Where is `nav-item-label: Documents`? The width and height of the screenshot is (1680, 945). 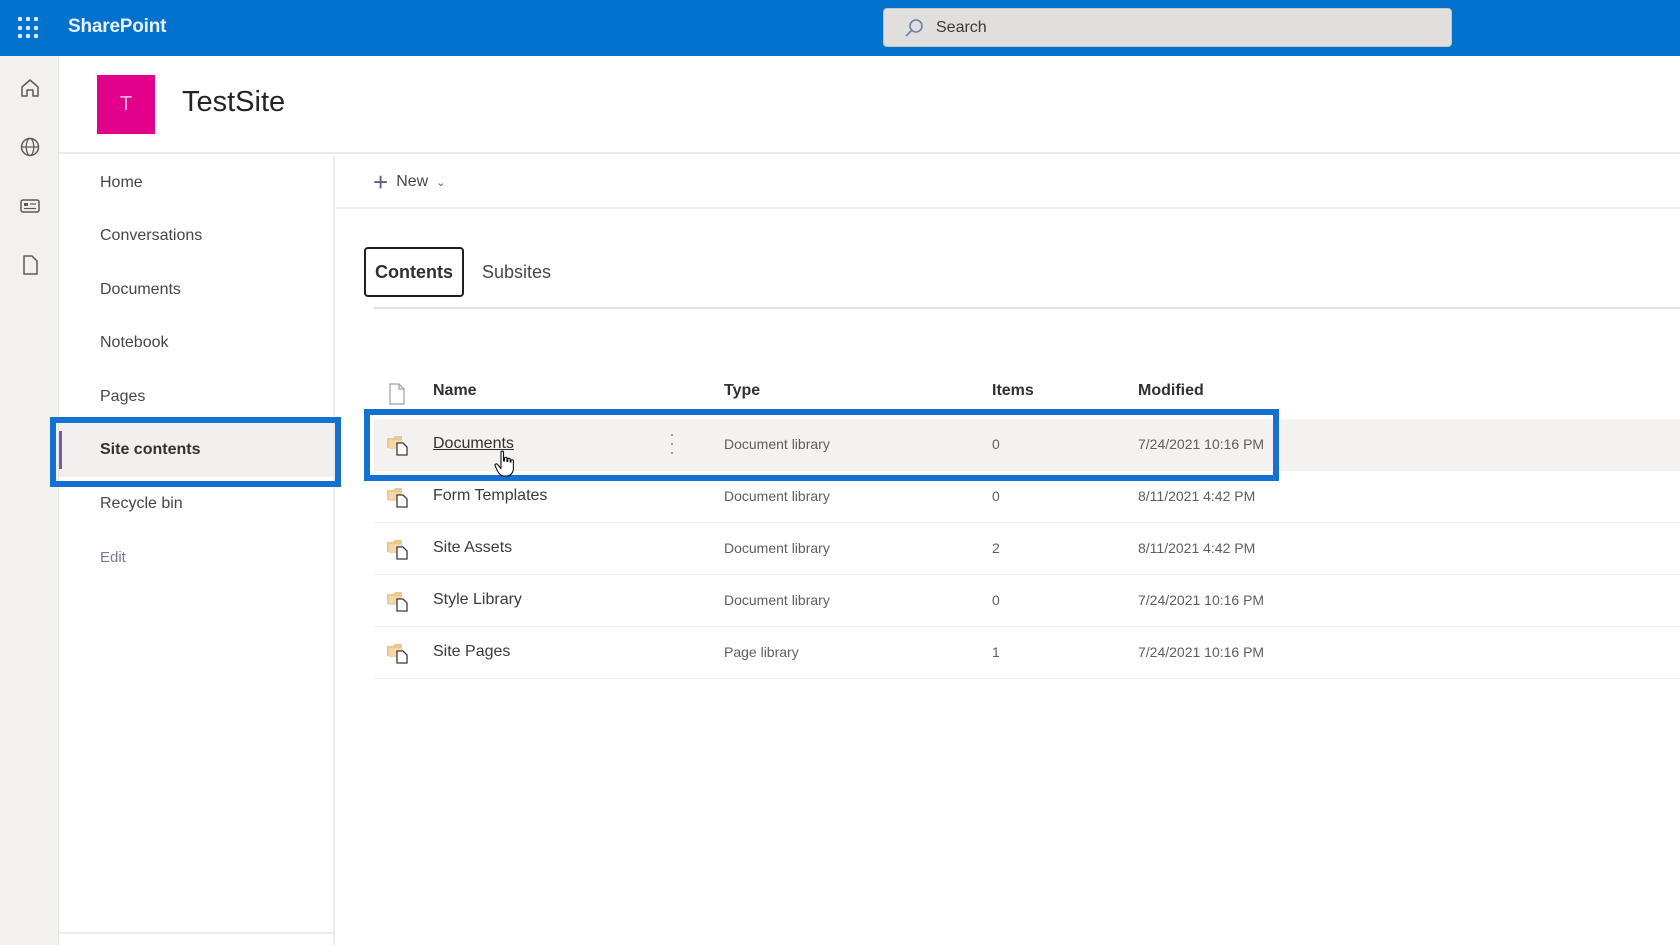 nav-item-label: Documents is located at coordinates (140, 289).